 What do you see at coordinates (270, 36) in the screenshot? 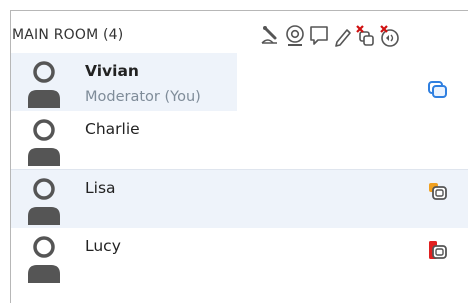
I see `microphone-muted-icon` at bounding box center [270, 36].